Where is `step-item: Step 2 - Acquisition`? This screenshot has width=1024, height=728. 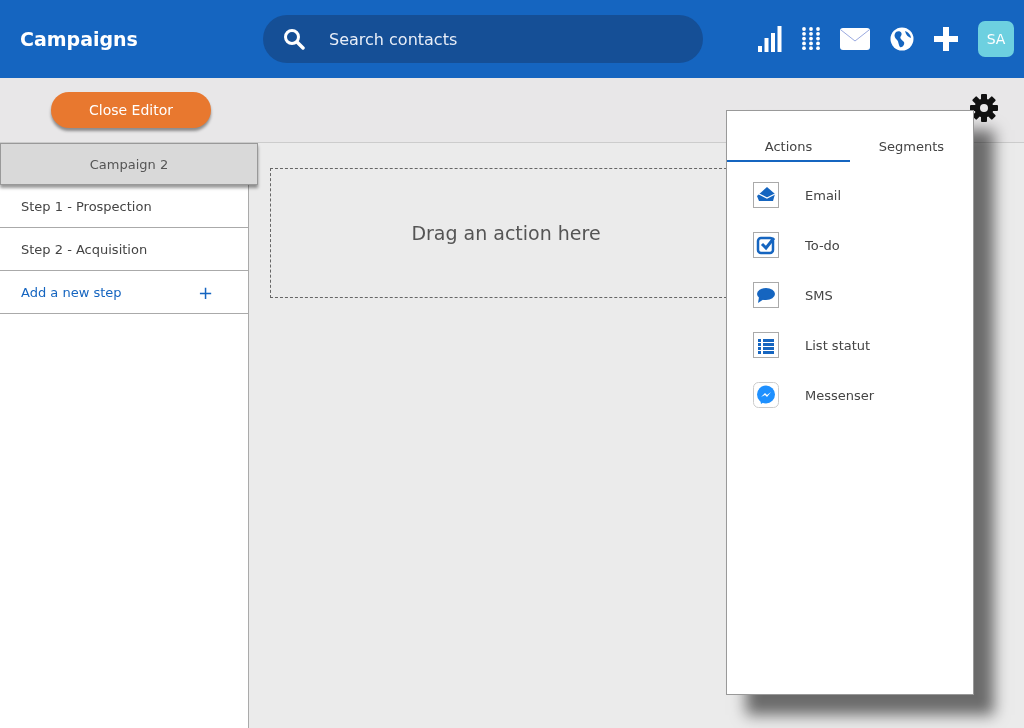
step-item: Step 2 - Acquisition is located at coordinates (124, 249).